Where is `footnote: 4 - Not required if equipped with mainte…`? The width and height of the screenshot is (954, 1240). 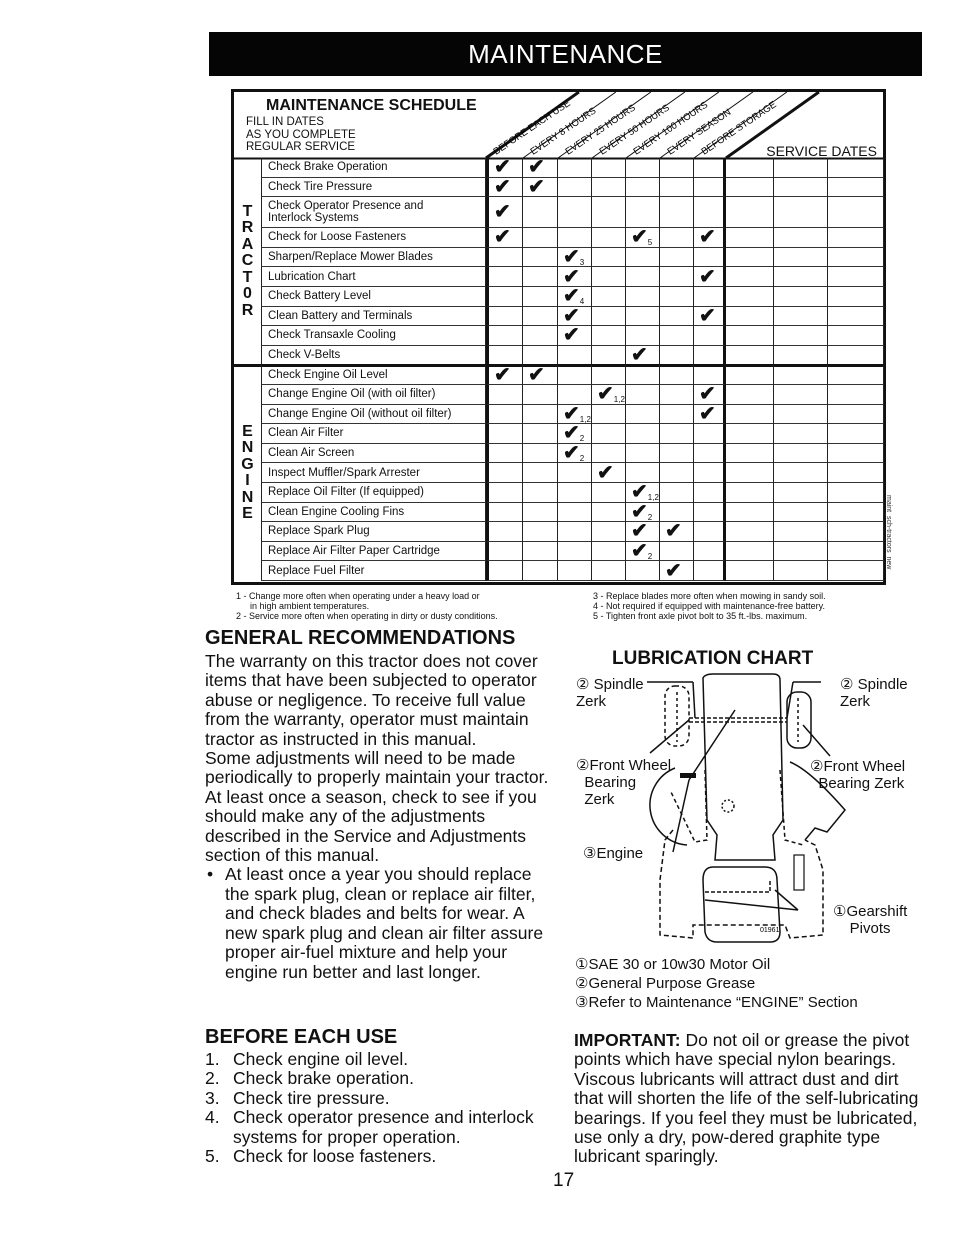 footnote: 4 - Not required if equipped with mainte… is located at coordinates (709, 606).